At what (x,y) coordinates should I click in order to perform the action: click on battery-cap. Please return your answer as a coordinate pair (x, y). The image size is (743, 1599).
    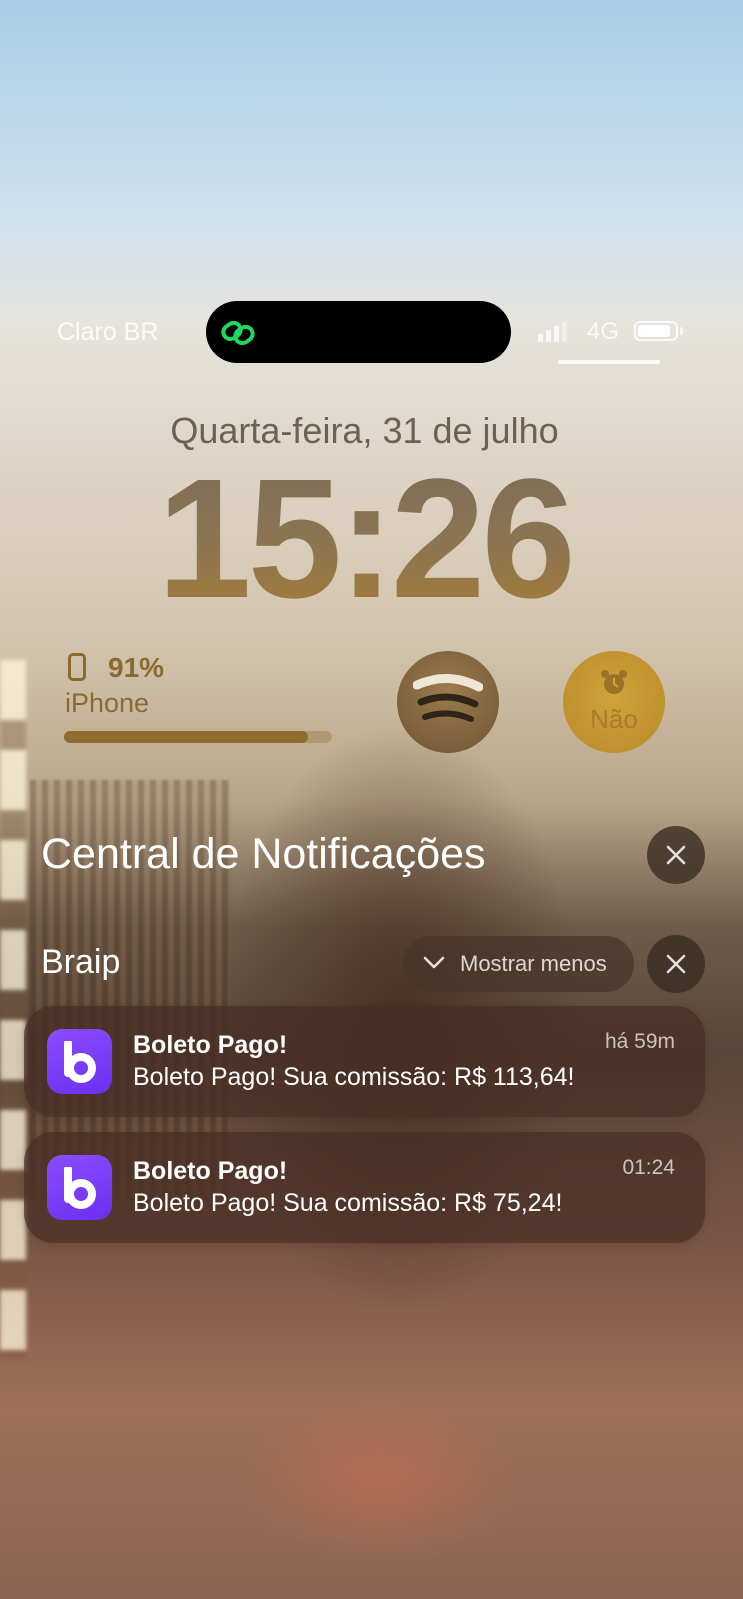
    Looking at the image, I should click on (681, 331).